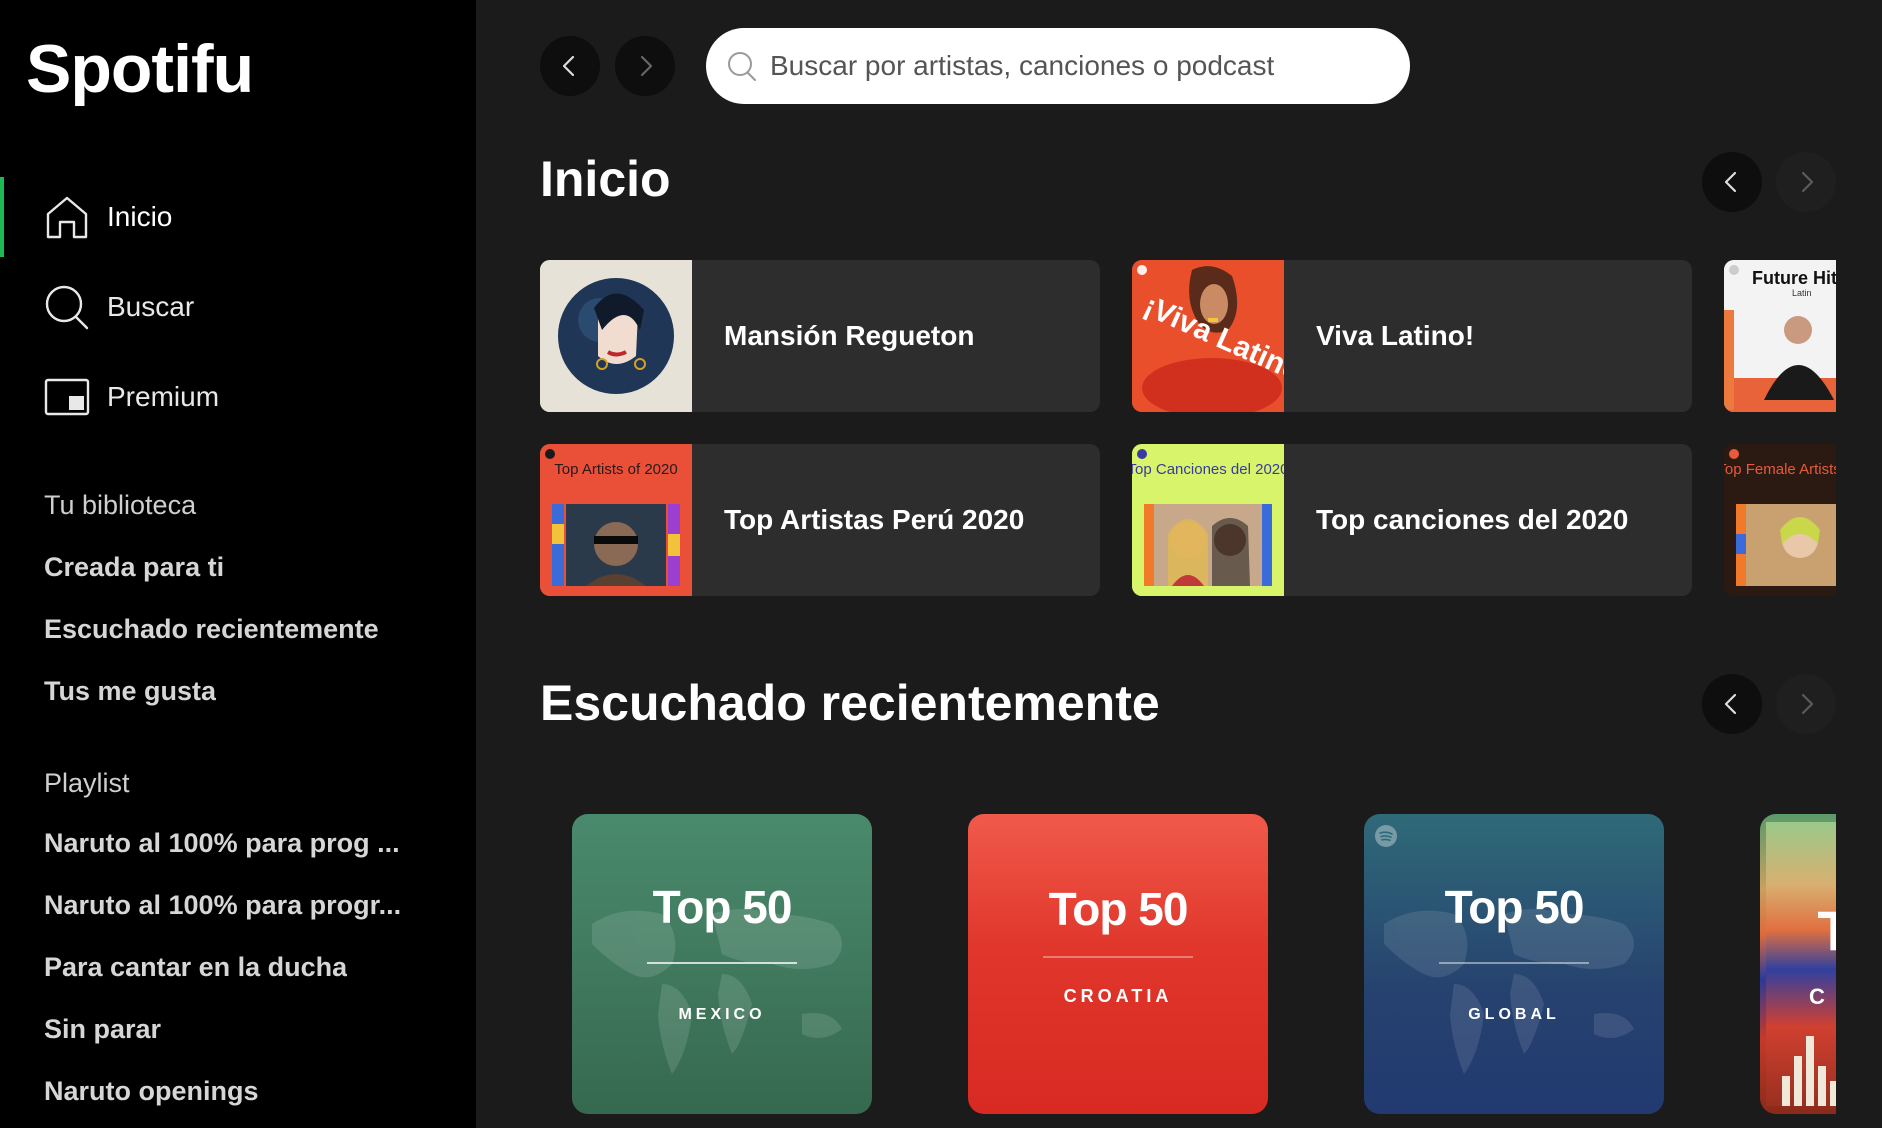 This screenshot has height=1128, width=1882. Describe the element at coordinates (615, 469) in the screenshot. I see `cover-art-text: Top Artists of 2020` at that location.